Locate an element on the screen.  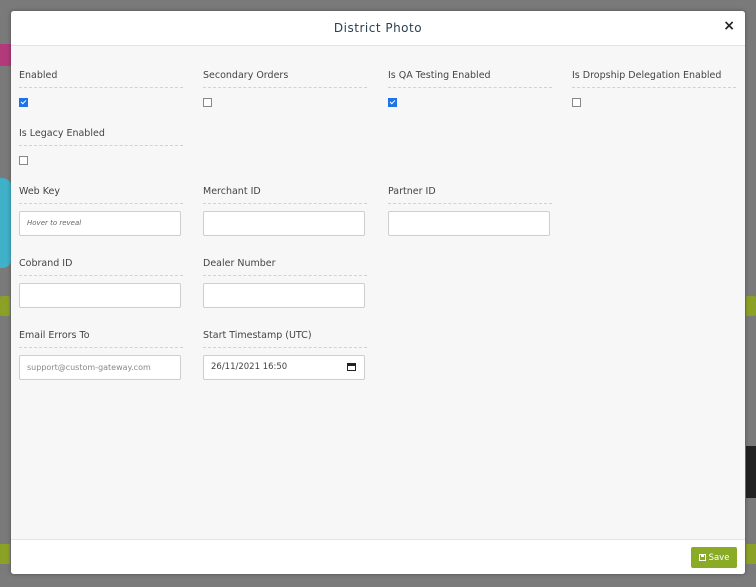
merchant-id-field: Merchant ID is located at coordinates (285, 211).